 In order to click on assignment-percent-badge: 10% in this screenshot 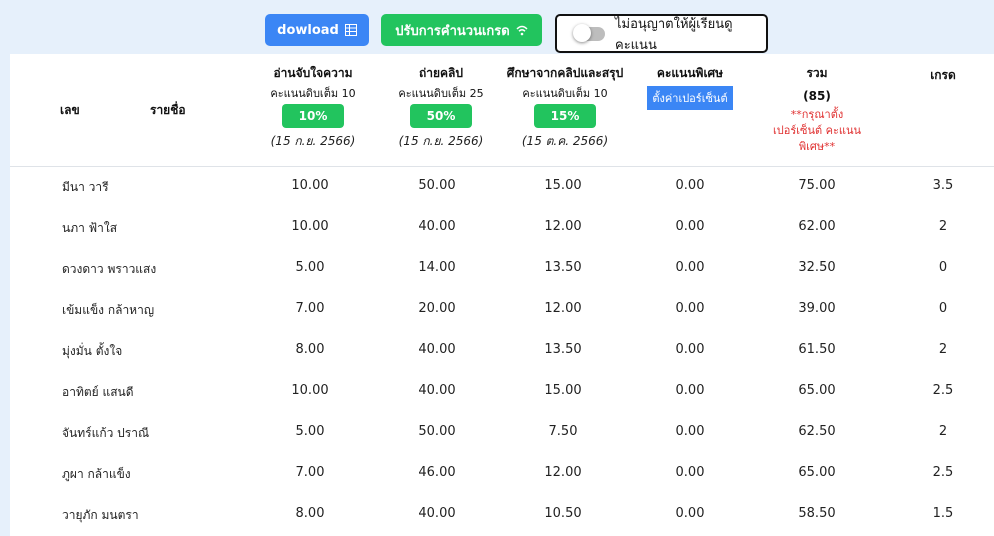, I will do `click(313, 116)`.